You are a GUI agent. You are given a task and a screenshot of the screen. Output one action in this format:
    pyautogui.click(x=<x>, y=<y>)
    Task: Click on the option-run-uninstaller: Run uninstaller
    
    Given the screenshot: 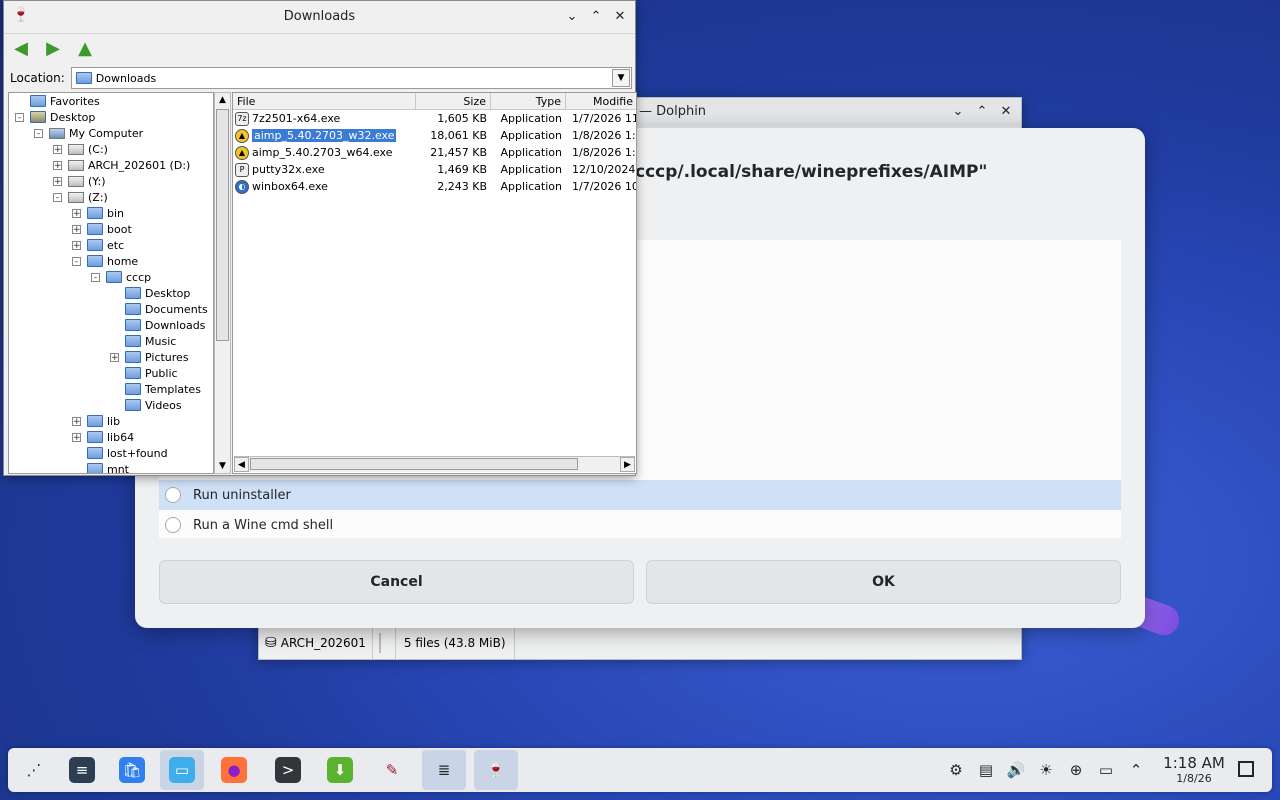 What is the action you would take?
    pyautogui.click(x=640, y=495)
    